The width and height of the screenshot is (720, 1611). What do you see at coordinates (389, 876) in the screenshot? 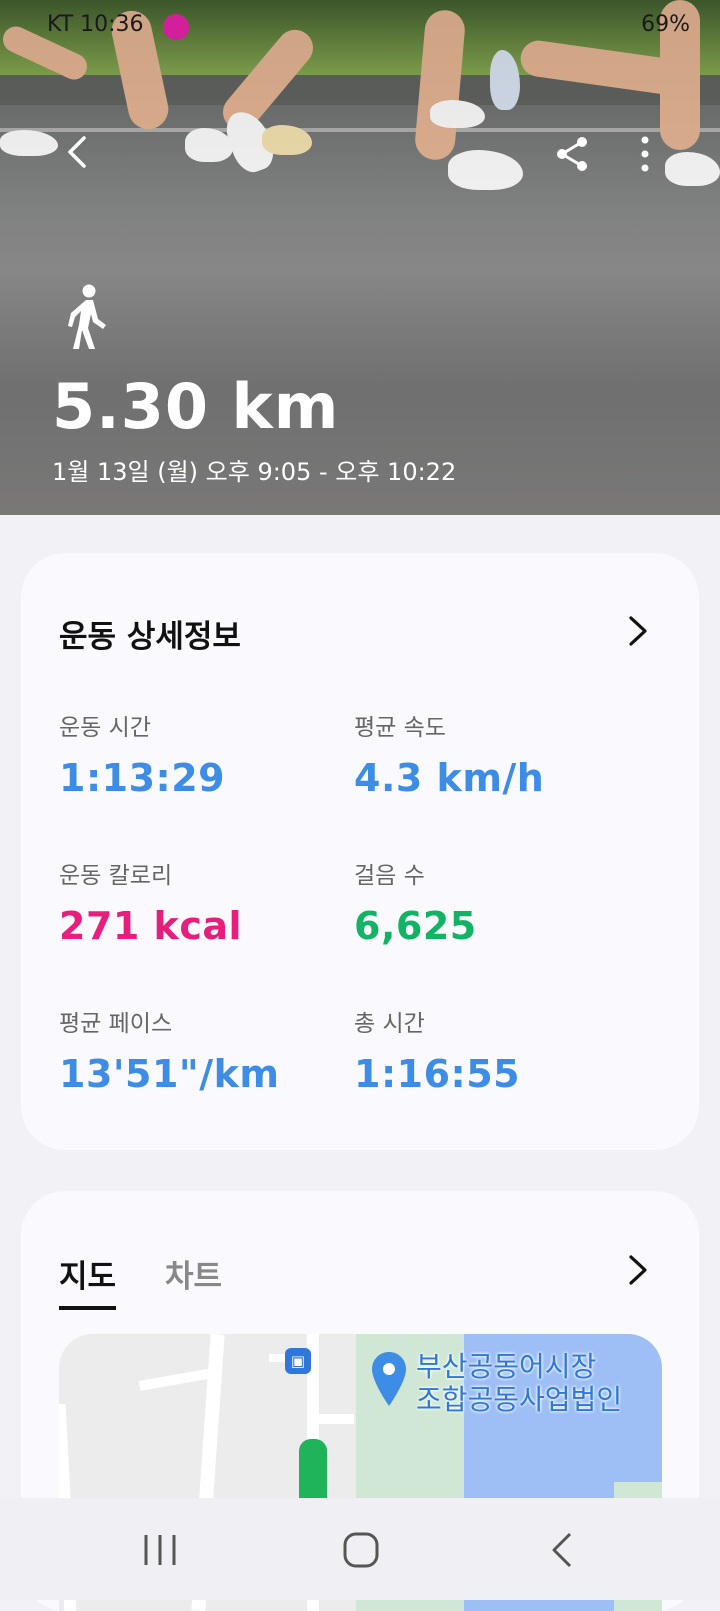
I see `stat-label: 걸음 수` at bounding box center [389, 876].